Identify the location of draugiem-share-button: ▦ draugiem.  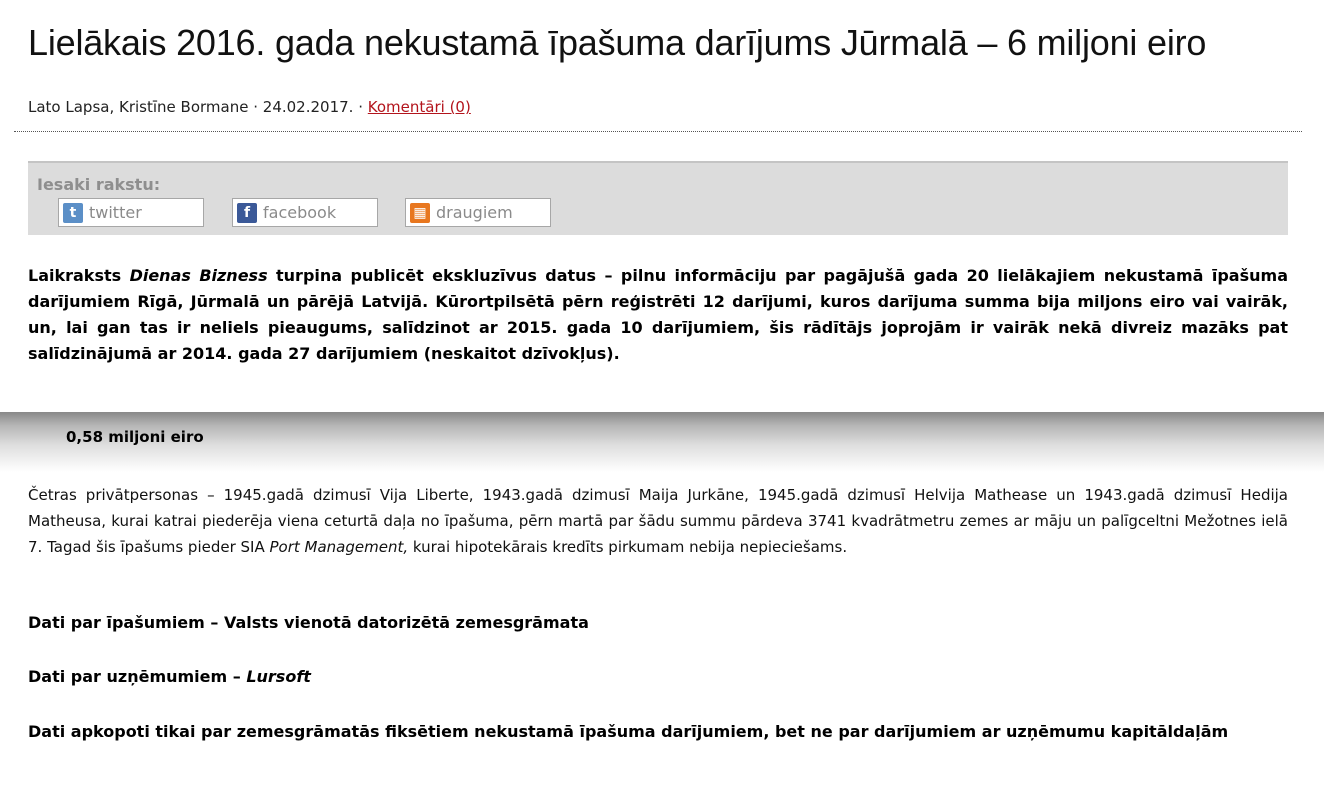
(478, 212).